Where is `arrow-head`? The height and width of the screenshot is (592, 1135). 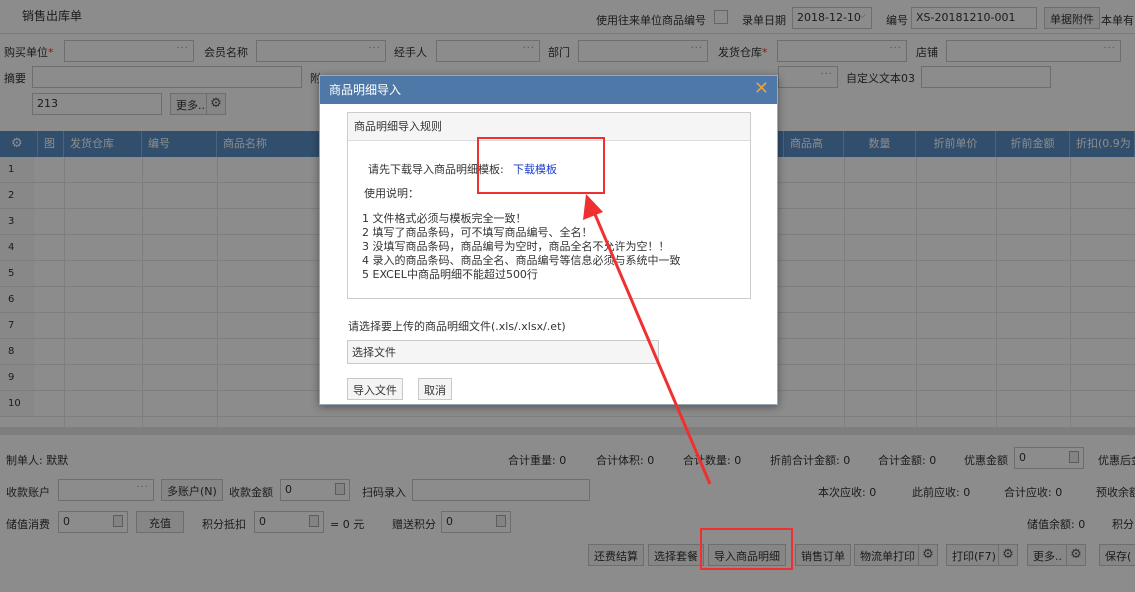 arrow-head is located at coordinates (593, 207).